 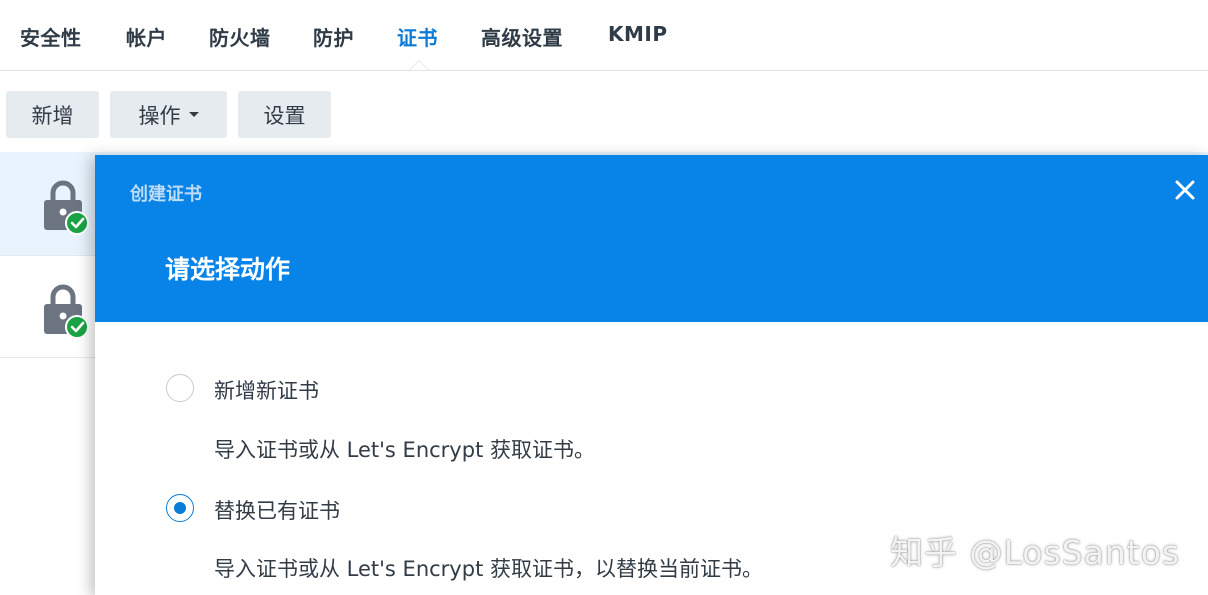 I want to click on tab-protection: 防护, so click(x=333, y=36).